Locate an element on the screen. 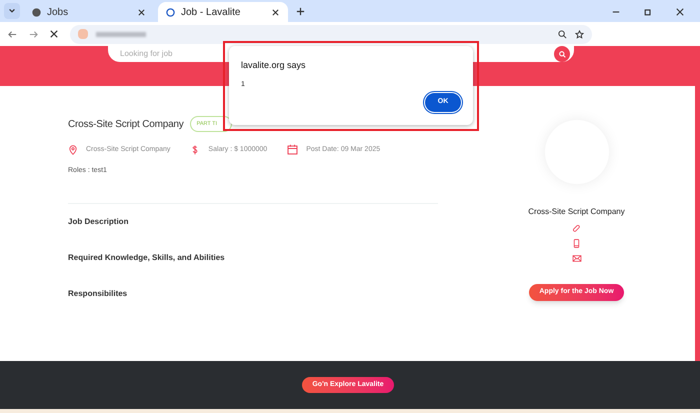 Image resolution: width=700 pixels, height=413 pixels. search-button is located at coordinates (562, 54).